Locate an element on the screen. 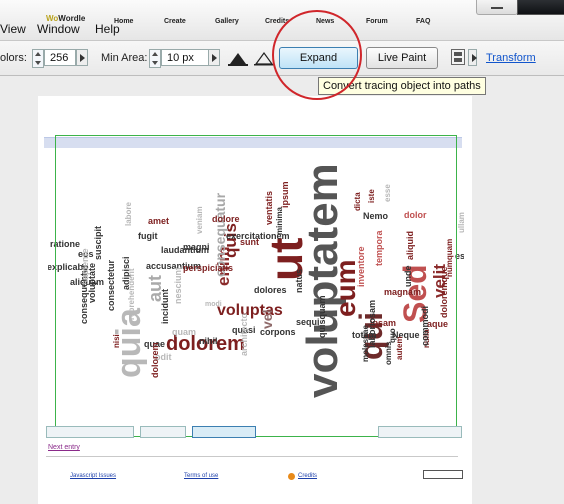  footer-link-credits: Credits is located at coordinates (307, 476).